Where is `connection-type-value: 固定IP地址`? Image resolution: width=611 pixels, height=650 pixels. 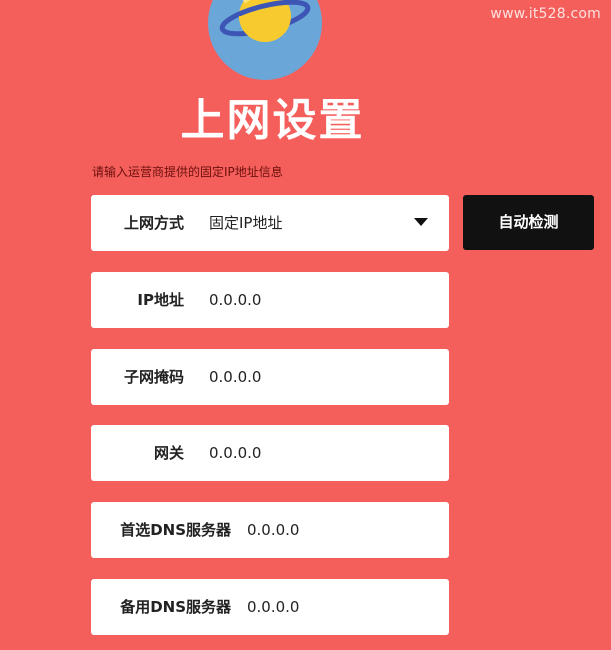
connection-type-value: 固定IP地址 is located at coordinates (246, 223).